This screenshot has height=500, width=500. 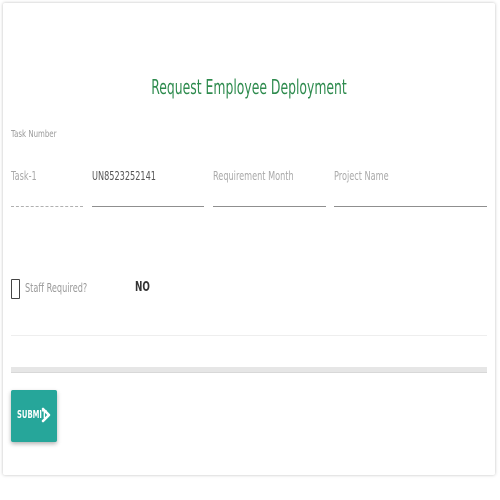 What do you see at coordinates (34, 134) in the screenshot?
I see `task-number-label: Task Number` at bounding box center [34, 134].